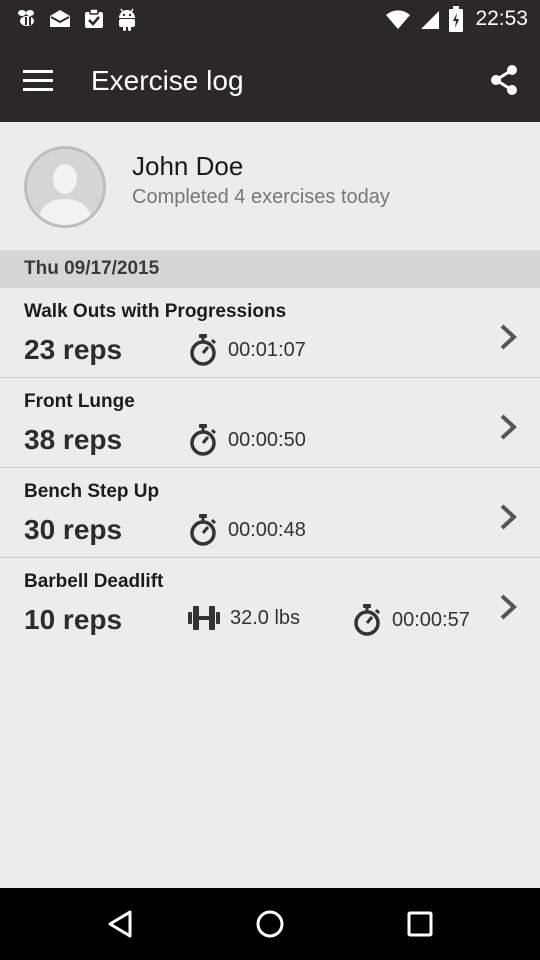 The image size is (540, 960). Describe the element at coordinates (270, 269) in the screenshot. I see `date-section-header: Thu 09/17/2015` at that location.